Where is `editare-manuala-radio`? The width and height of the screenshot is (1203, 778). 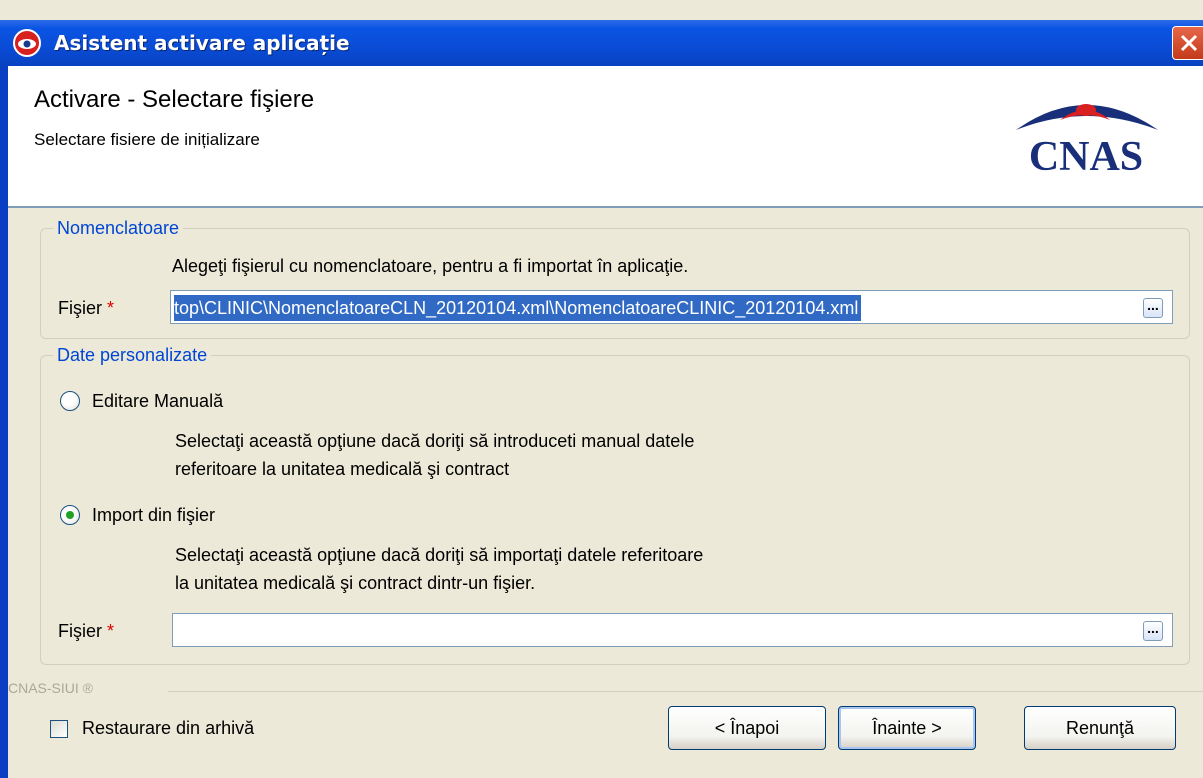 editare-manuala-radio is located at coordinates (70, 401).